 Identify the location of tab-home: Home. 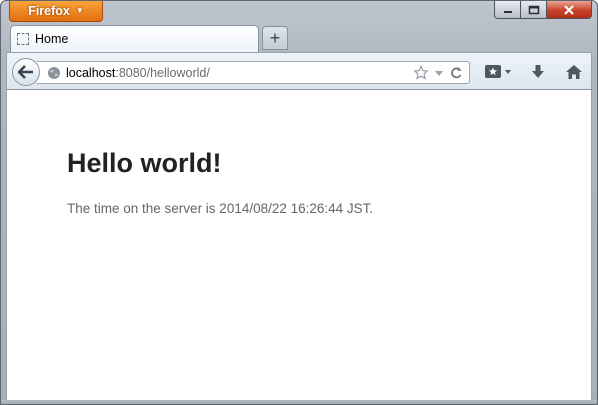
(134, 38).